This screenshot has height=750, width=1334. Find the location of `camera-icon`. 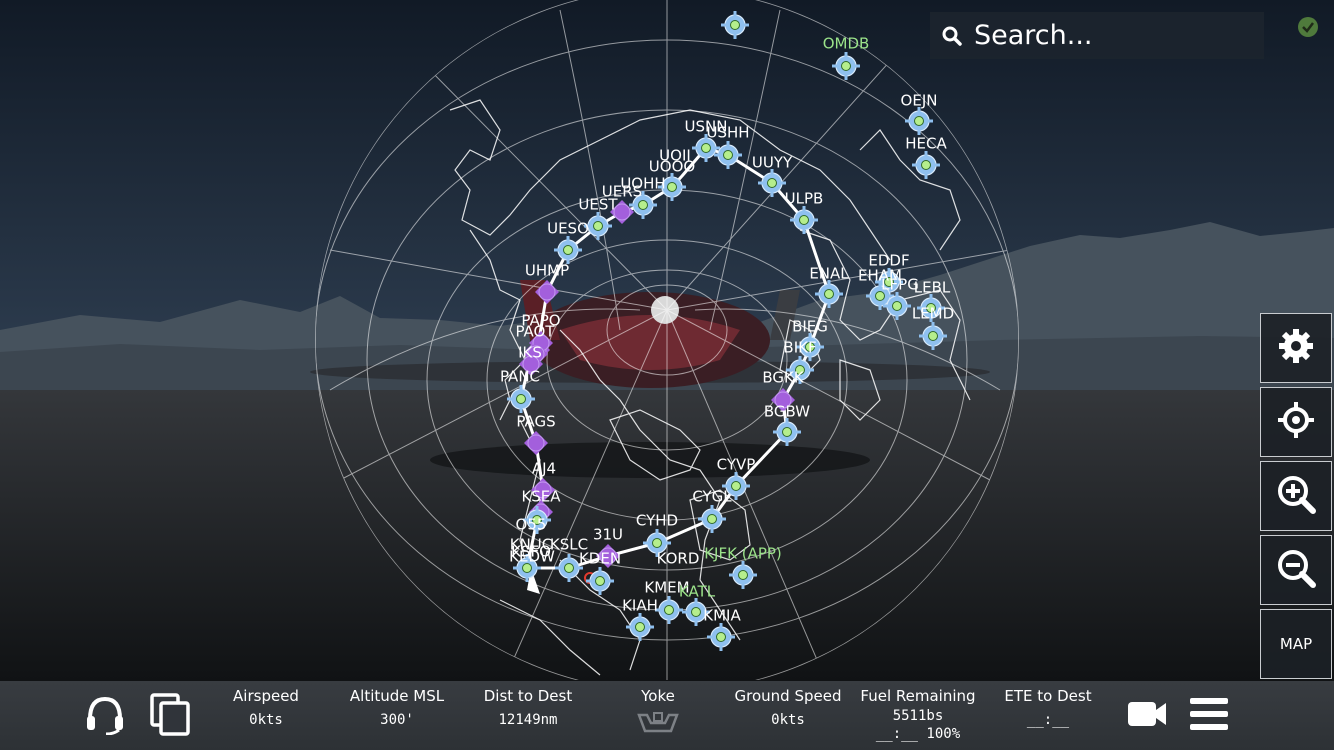

camera-icon is located at coordinates (1147, 716).